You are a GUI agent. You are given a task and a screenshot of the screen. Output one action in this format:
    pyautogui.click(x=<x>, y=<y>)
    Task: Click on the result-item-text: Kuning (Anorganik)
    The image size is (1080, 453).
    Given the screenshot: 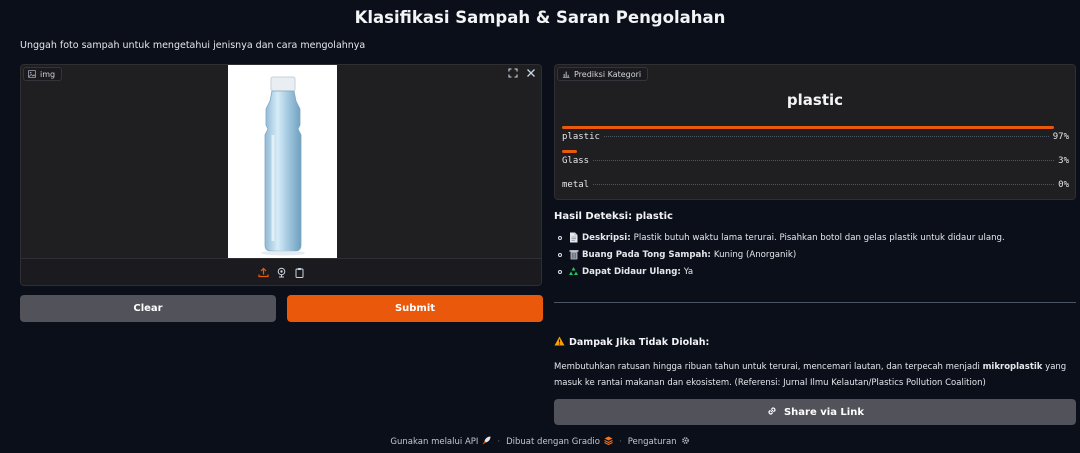 What is the action you would take?
    pyautogui.click(x=755, y=254)
    